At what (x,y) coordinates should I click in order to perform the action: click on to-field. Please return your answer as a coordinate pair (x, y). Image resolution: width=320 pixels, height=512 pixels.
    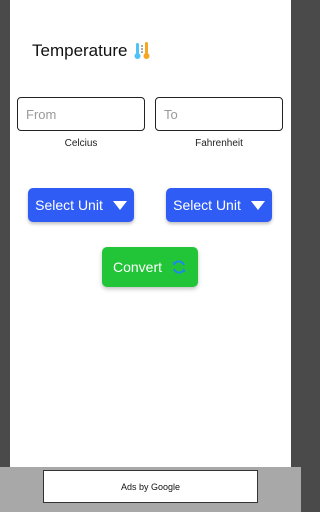
    Looking at the image, I should click on (219, 114).